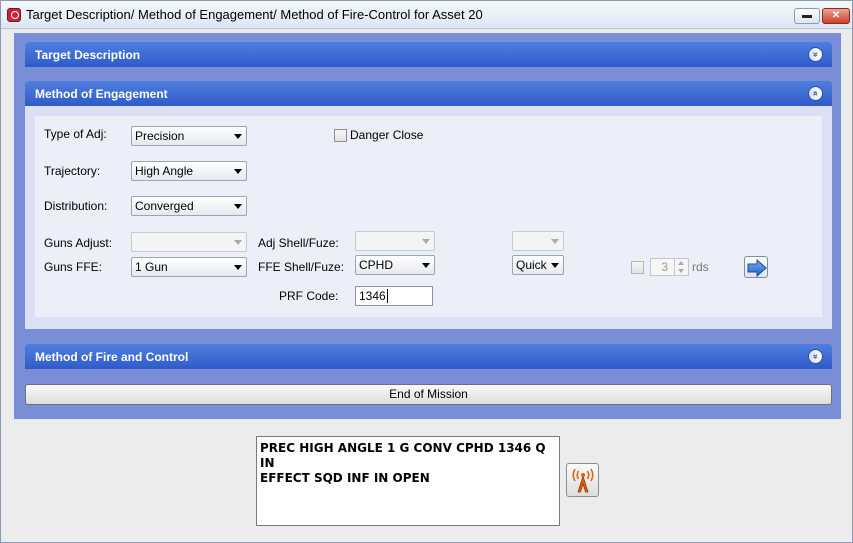 This screenshot has height=543, width=853. What do you see at coordinates (164, 206) in the screenshot?
I see `distribution-value: Converged` at bounding box center [164, 206].